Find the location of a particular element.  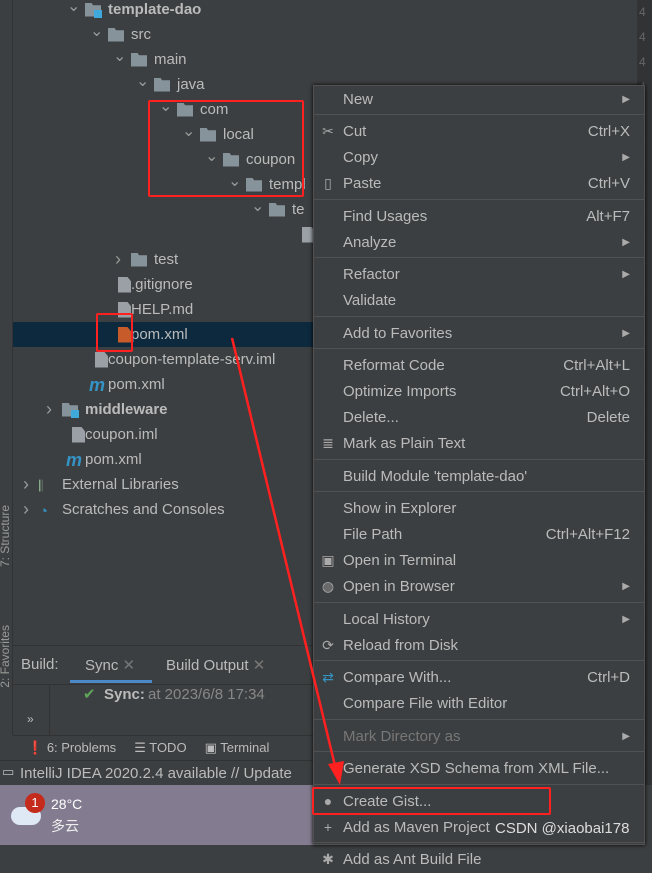

annotation-arrow is located at coordinates (287, 561).